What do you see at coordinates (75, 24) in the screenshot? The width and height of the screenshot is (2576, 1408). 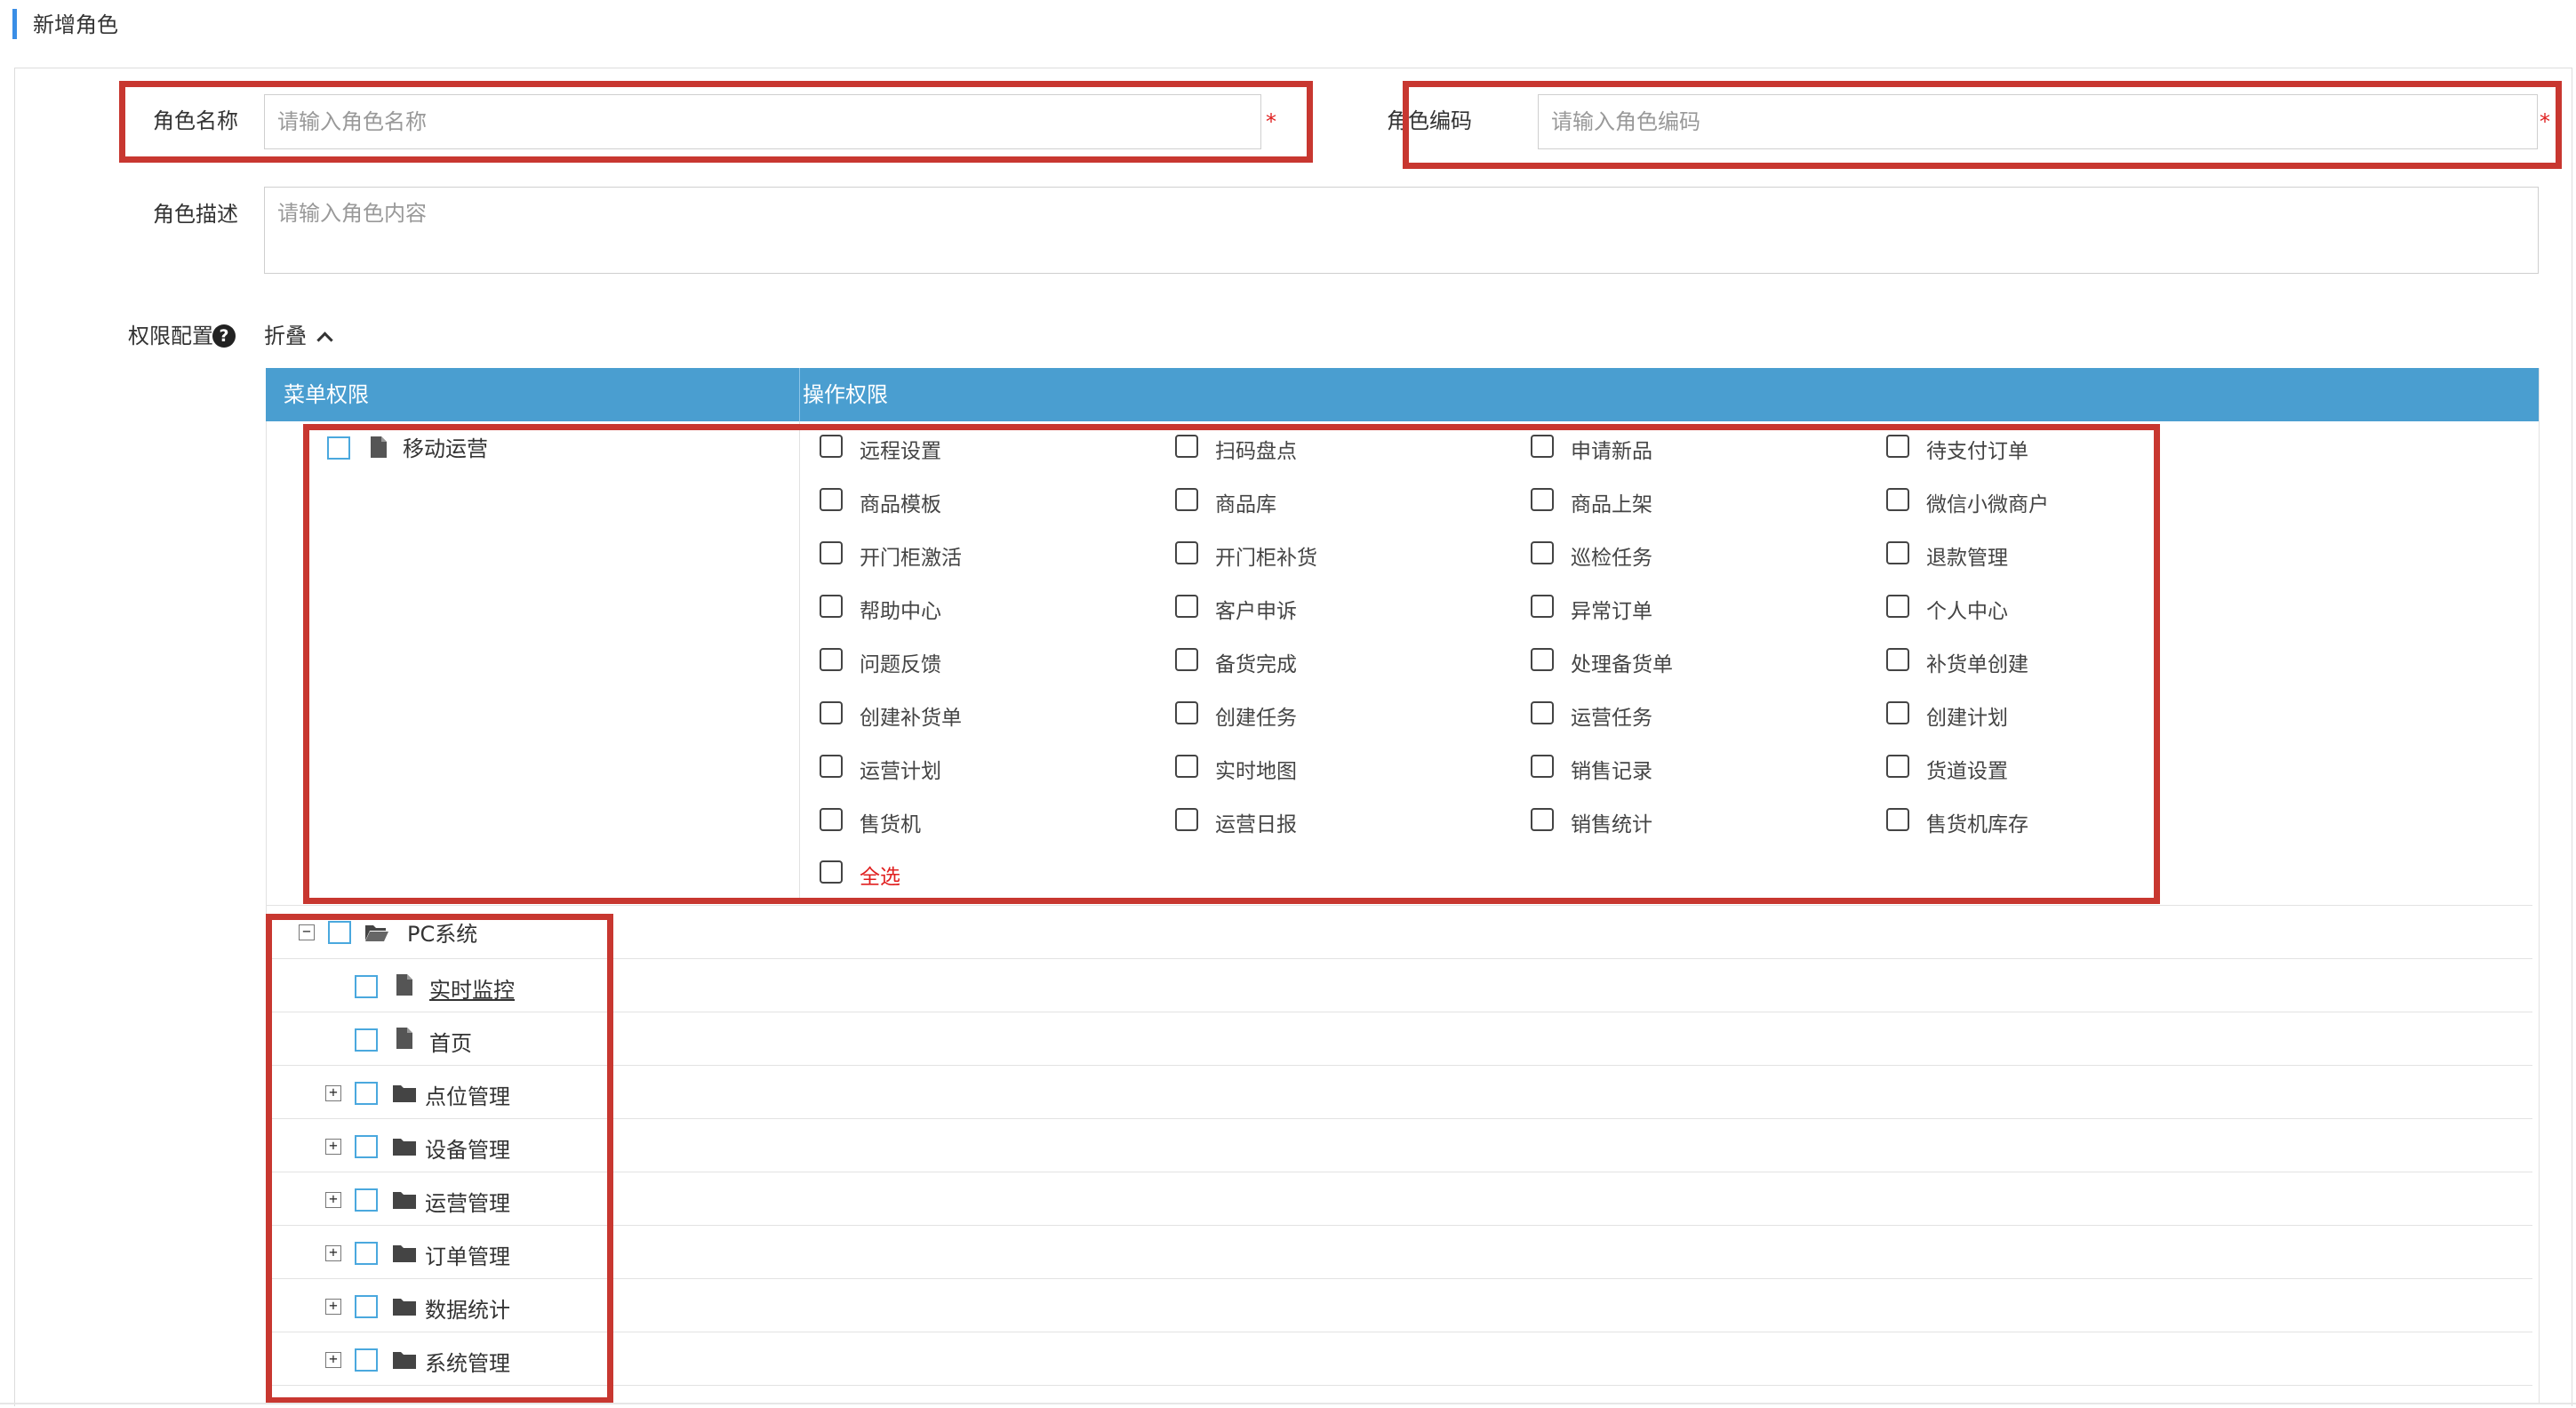 I see `page-title: 新增角色` at bounding box center [75, 24].